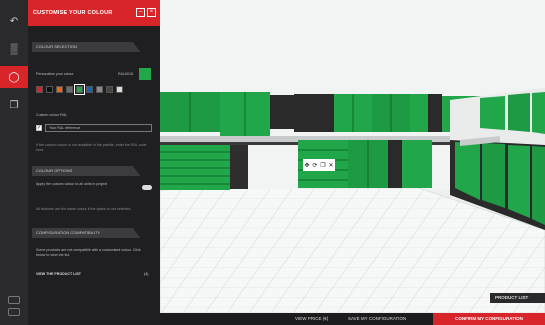 This screenshot has height=325, width=545. I want to click on colour-section-header: COLOUR SELECTION, so click(86, 47).